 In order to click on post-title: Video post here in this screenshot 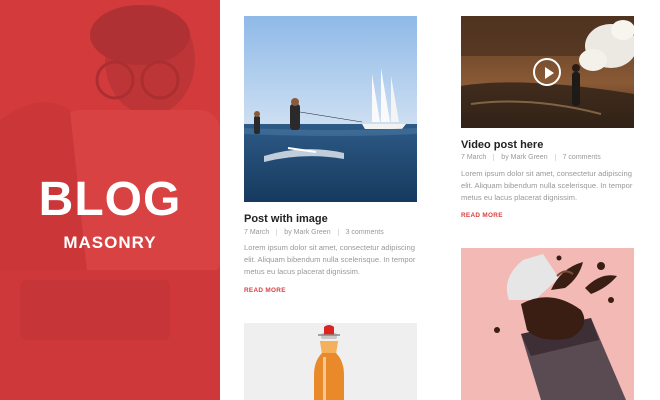, I will do `click(502, 145)`.